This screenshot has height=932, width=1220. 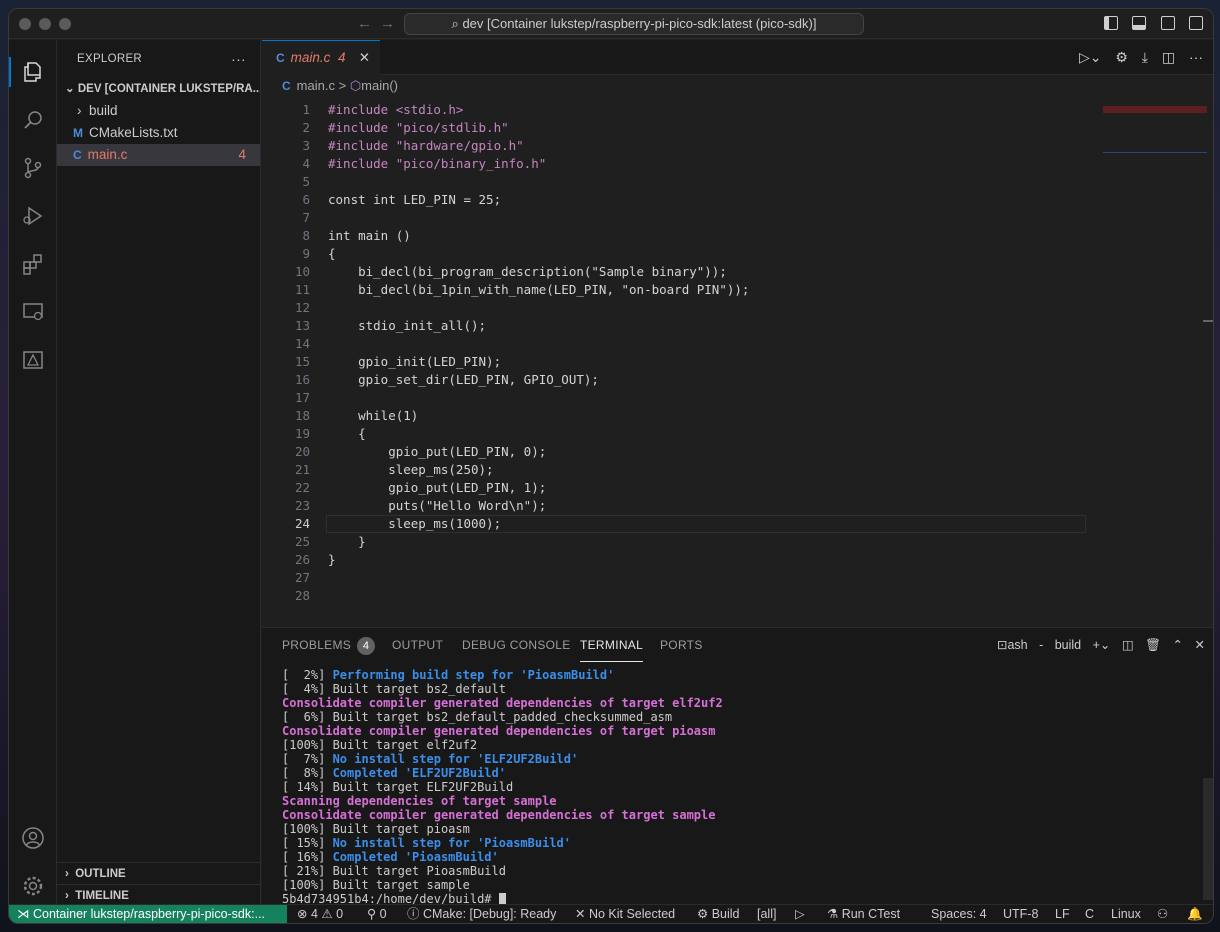 What do you see at coordinates (33, 216) in the screenshot?
I see `run-debug-icon` at bounding box center [33, 216].